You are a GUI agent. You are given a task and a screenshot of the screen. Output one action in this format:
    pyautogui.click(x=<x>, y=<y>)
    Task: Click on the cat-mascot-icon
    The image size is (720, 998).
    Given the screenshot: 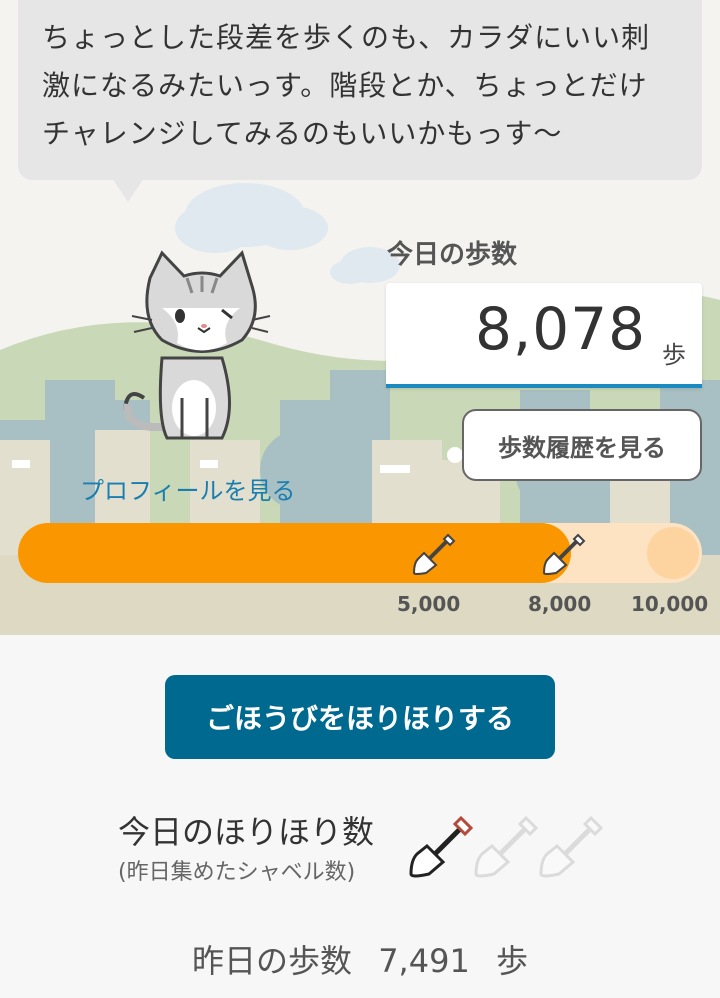 What is the action you would take?
    pyautogui.click(x=192, y=348)
    